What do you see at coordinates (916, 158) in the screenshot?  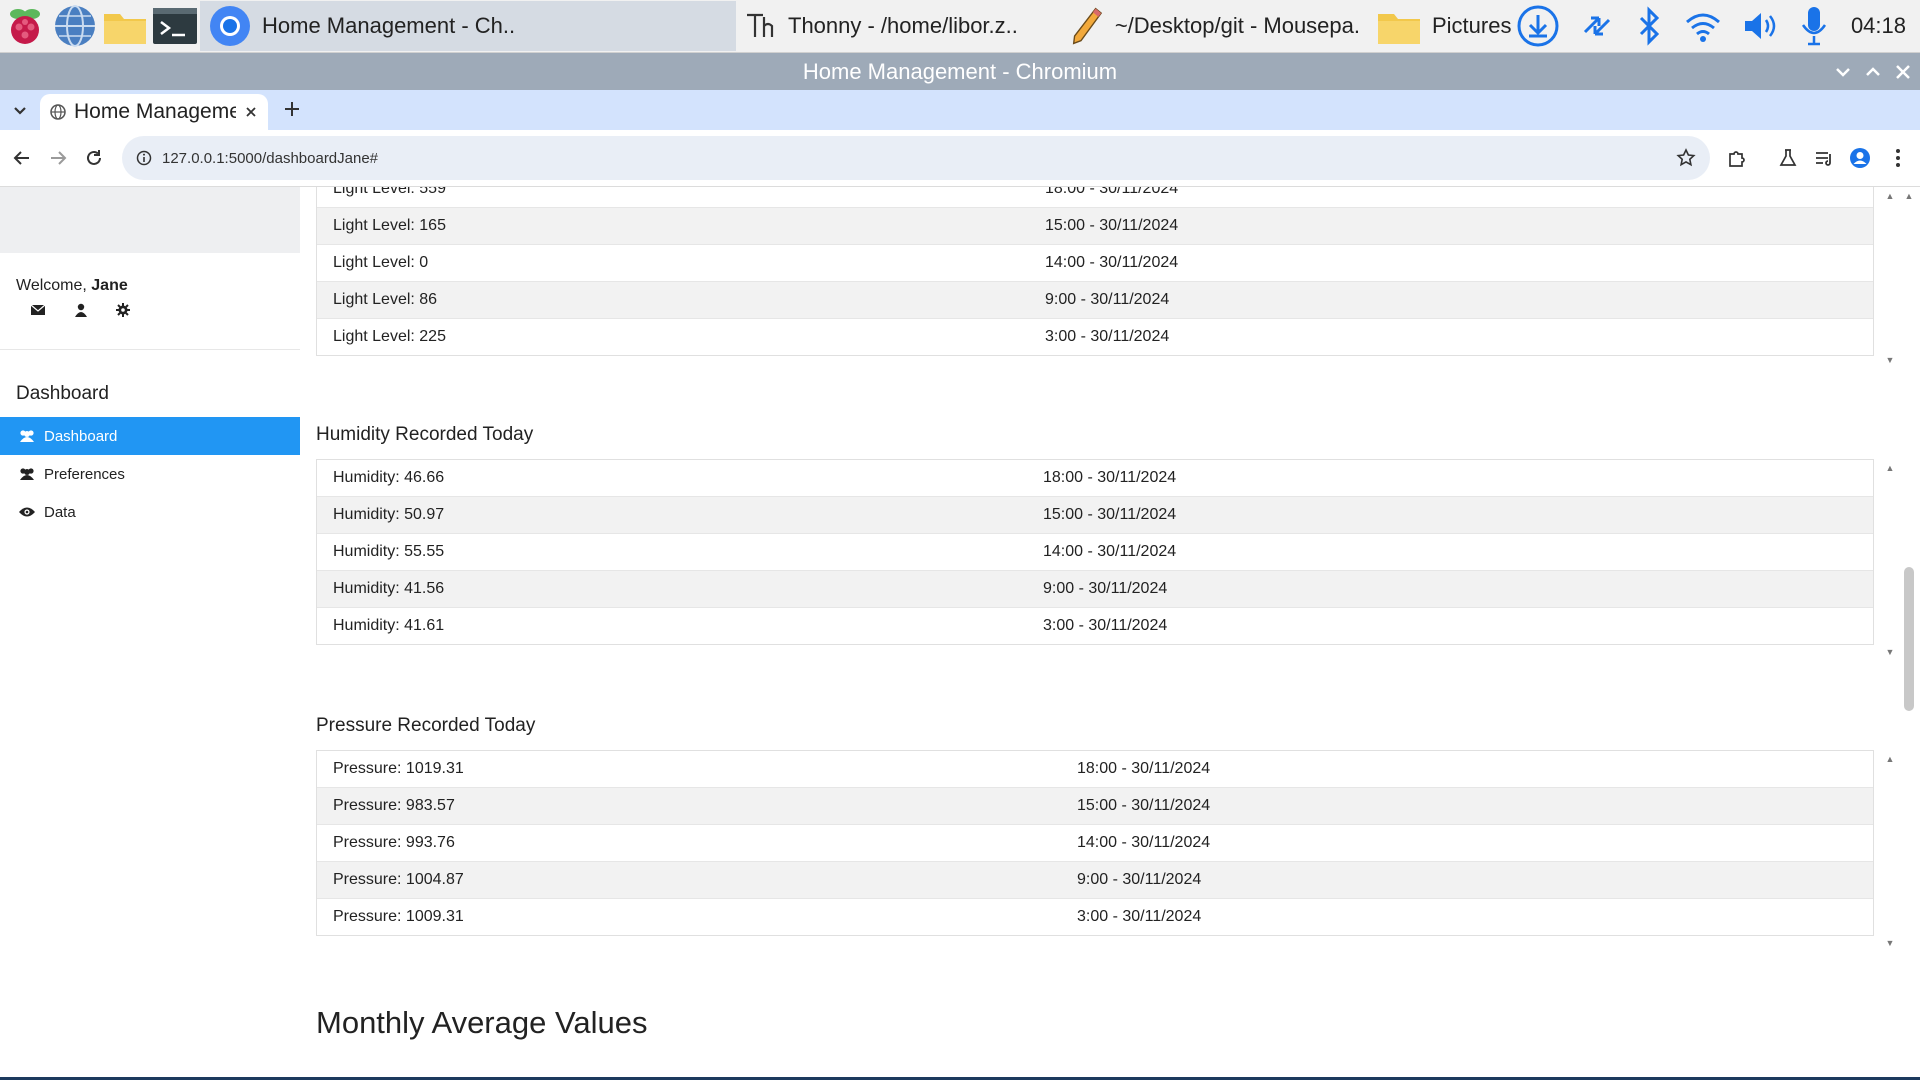 I see `address-bar: 127.0.0.1:5000/dashboardJane#` at bounding box center [916, 158].